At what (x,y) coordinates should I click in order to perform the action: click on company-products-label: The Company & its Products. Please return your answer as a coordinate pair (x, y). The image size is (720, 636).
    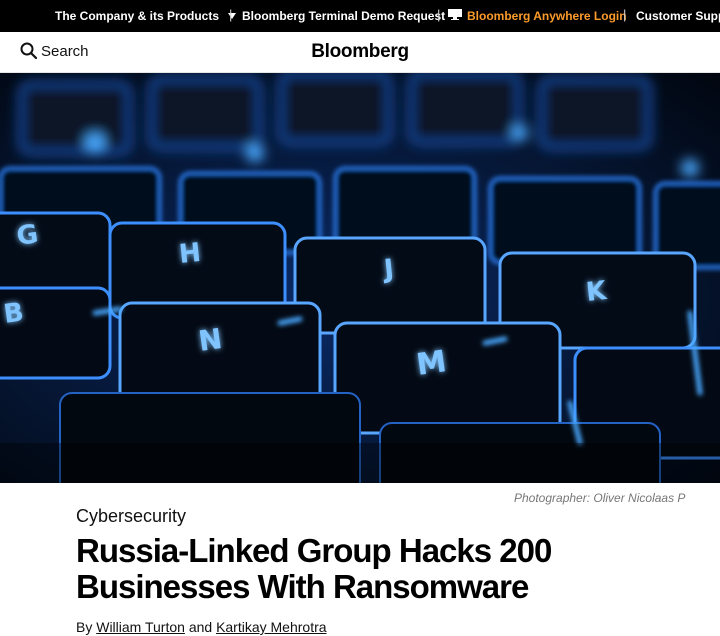
    Looking at the image, I should click on (137, 16).